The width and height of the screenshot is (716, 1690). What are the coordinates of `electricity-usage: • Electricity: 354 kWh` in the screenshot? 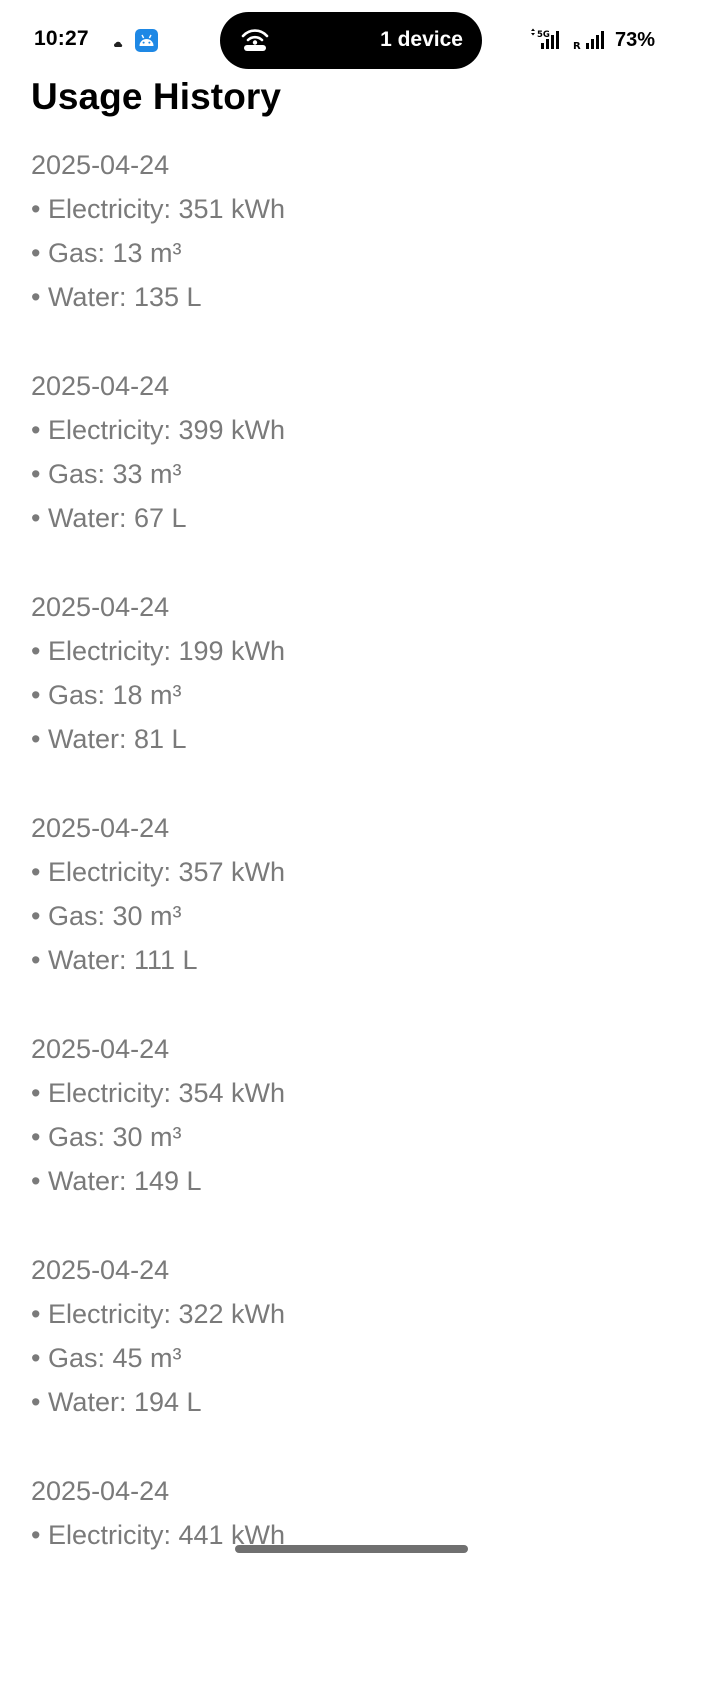 It's located at (158, 1093).